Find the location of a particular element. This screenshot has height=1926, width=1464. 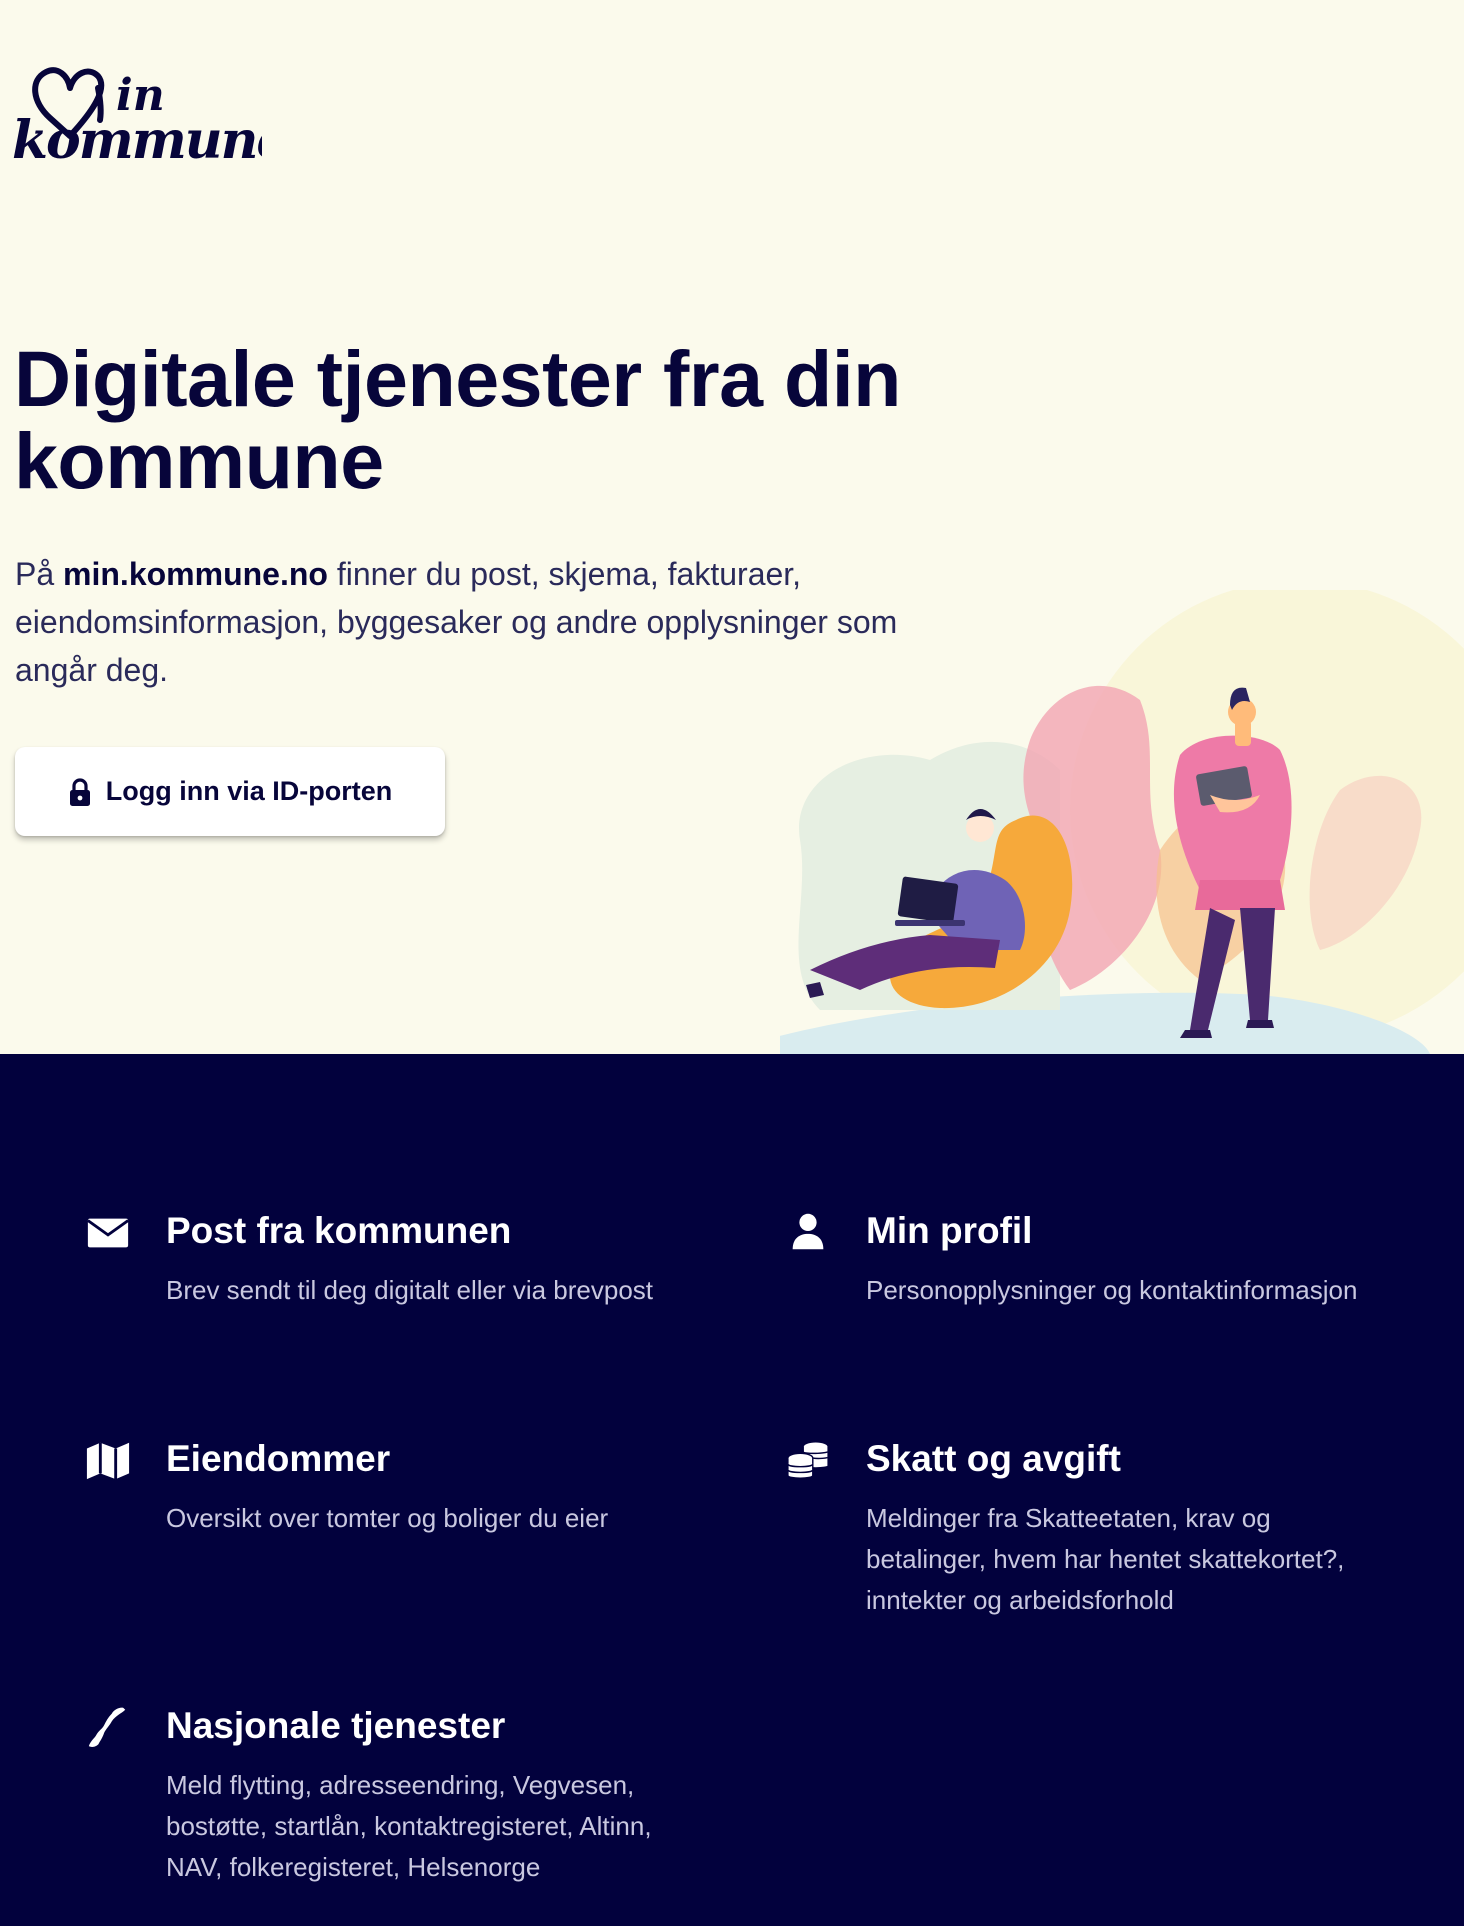

hero-illustration is located at coordinates (1122, 822).